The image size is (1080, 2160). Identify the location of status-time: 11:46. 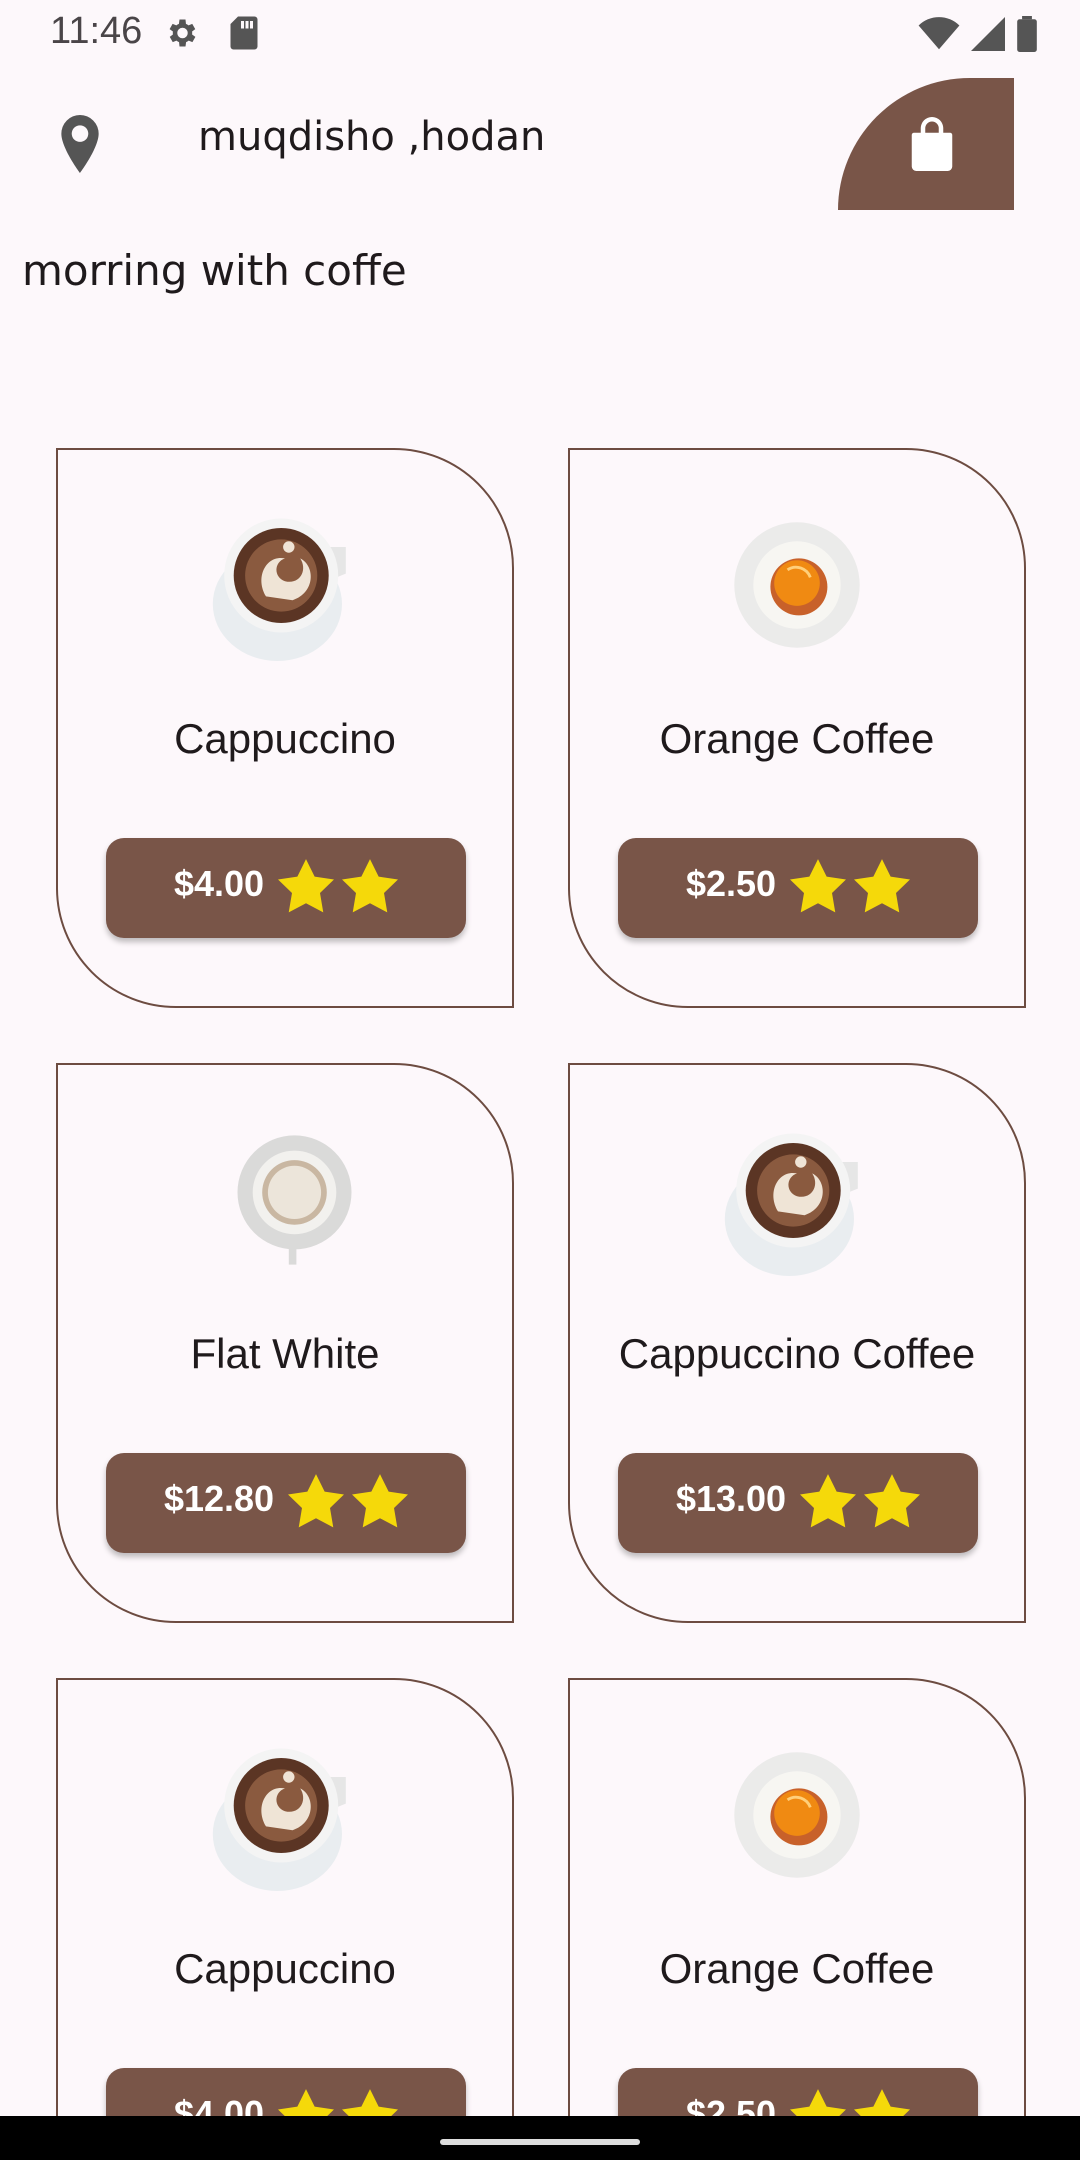
(96, 31).